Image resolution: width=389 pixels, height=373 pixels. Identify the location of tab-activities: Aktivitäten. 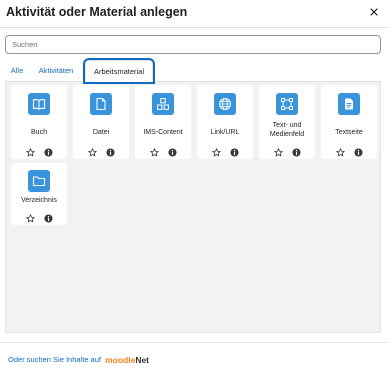
(56, 71).